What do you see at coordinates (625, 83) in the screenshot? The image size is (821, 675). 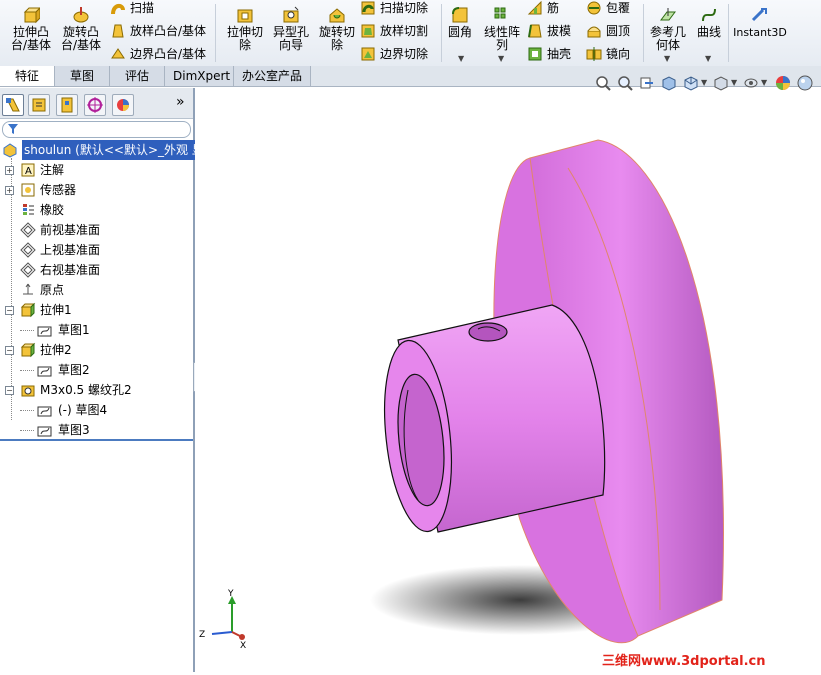 I see `zoom-to-area-icon` at bounding box center [625, 83].